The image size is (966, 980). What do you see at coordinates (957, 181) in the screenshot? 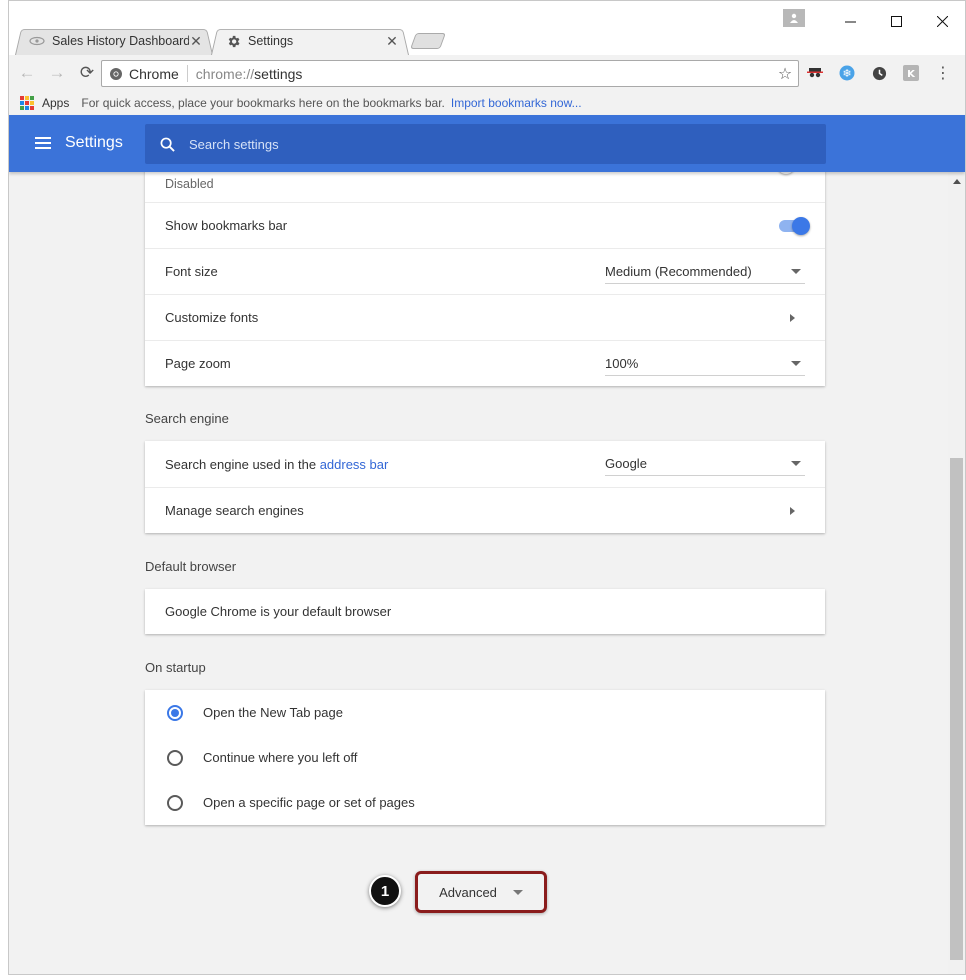
I see `scroll-up-arrow-icon` at bounding box center [957, 181].